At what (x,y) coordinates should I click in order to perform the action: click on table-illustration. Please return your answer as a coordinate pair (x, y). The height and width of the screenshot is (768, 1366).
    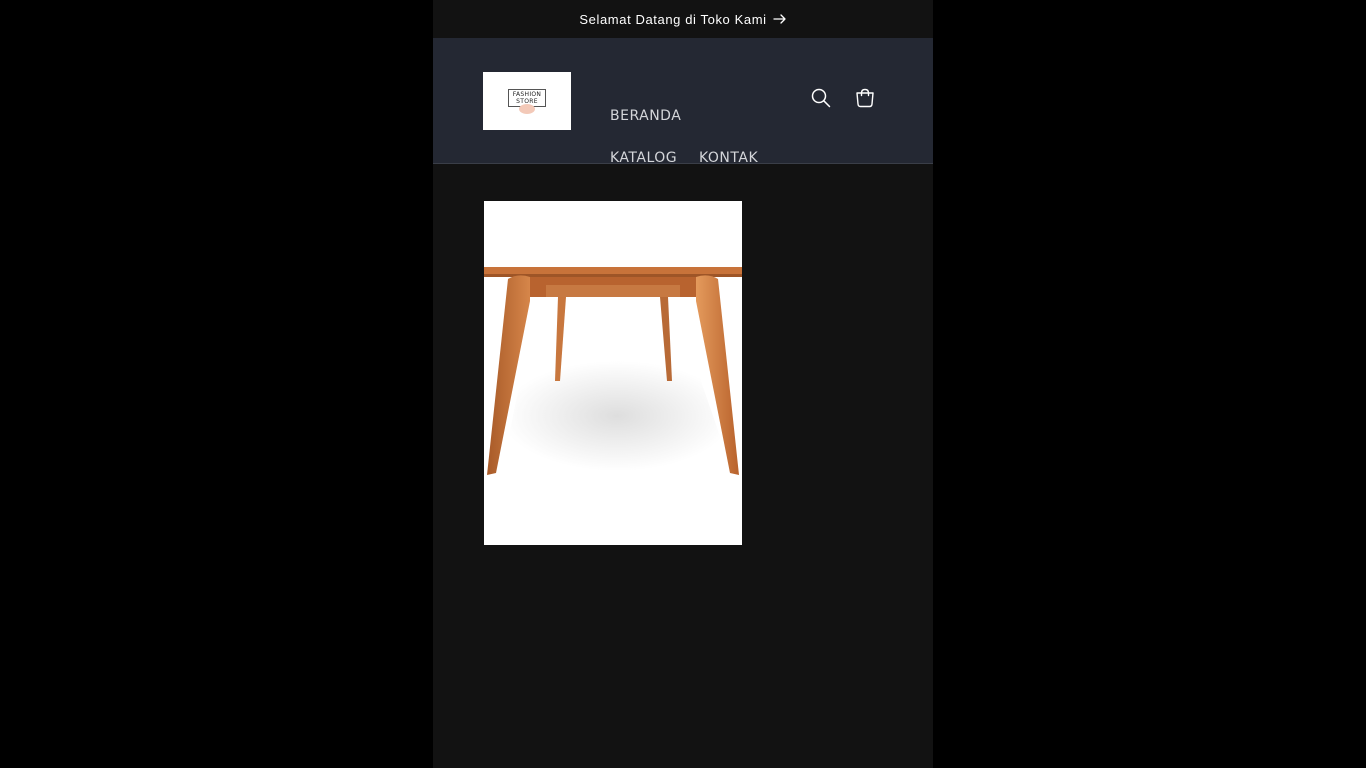
    Looking at the image, I should click on (613, 371).